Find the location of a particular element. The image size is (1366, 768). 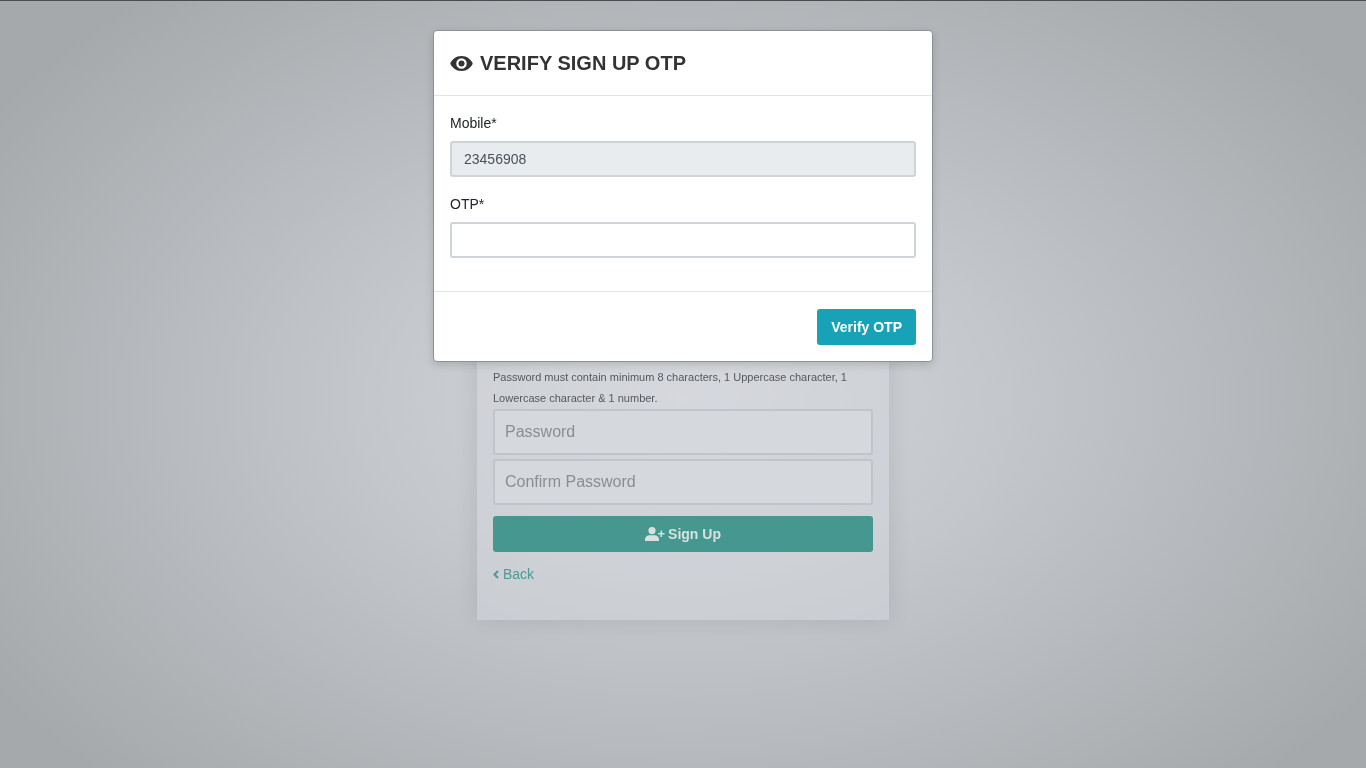

verify-otp-button: Verify OTP is located at coordinates (866, 326).